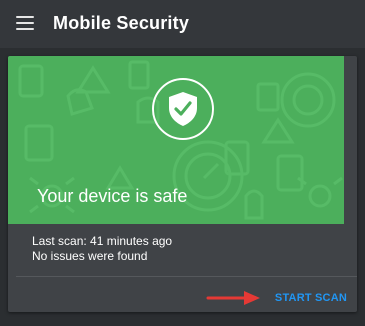 Image resolution: width=365 pixels, height=326 pixels. Describe the element at coordinates (90, 256) in the screenshot. I see `issues-text: No issues were found` at that location.